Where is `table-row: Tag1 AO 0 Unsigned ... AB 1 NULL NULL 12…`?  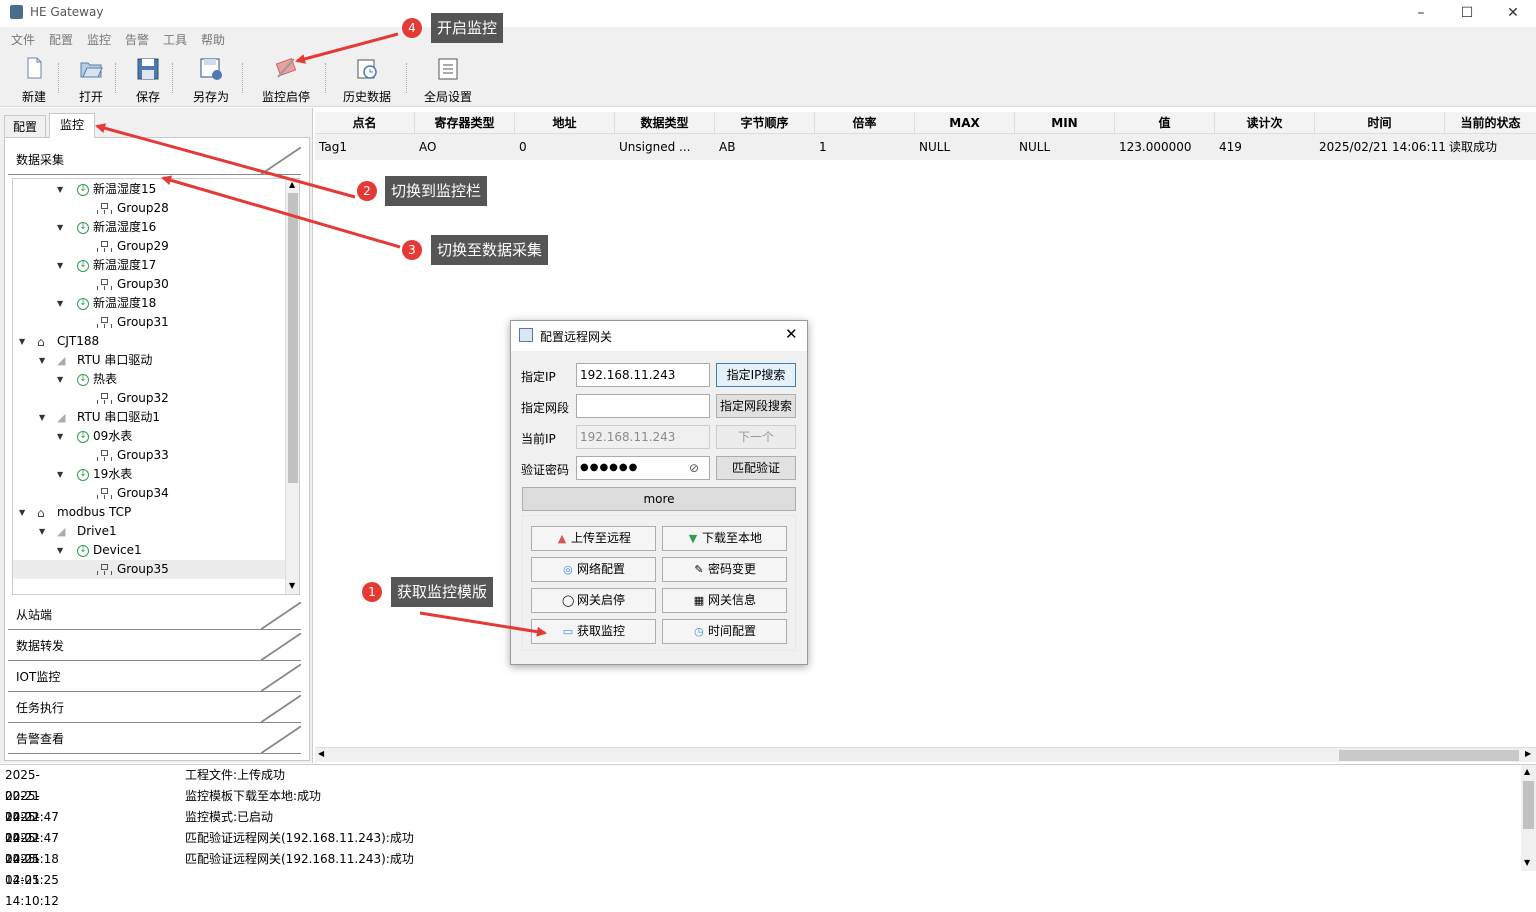 table-row: Tag1 AO 0 Unsigned ... AB 1 NULL NULL 12… is located at coordinates (925, 147).